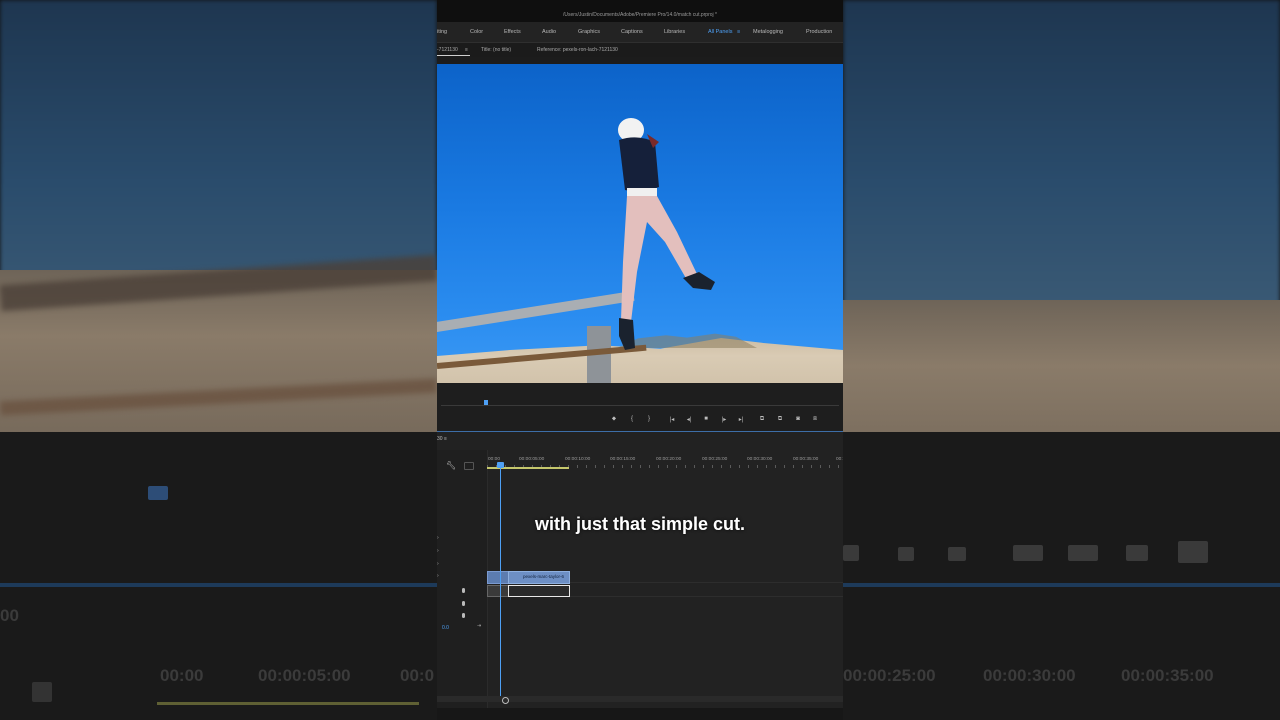 Image resolution: width=1280 pixels, height=720 pixels. Describe the element at coordinates (1029, 675) in the screenshot. I see `ghost-ruler-30: 00:00:30:00` at that location.